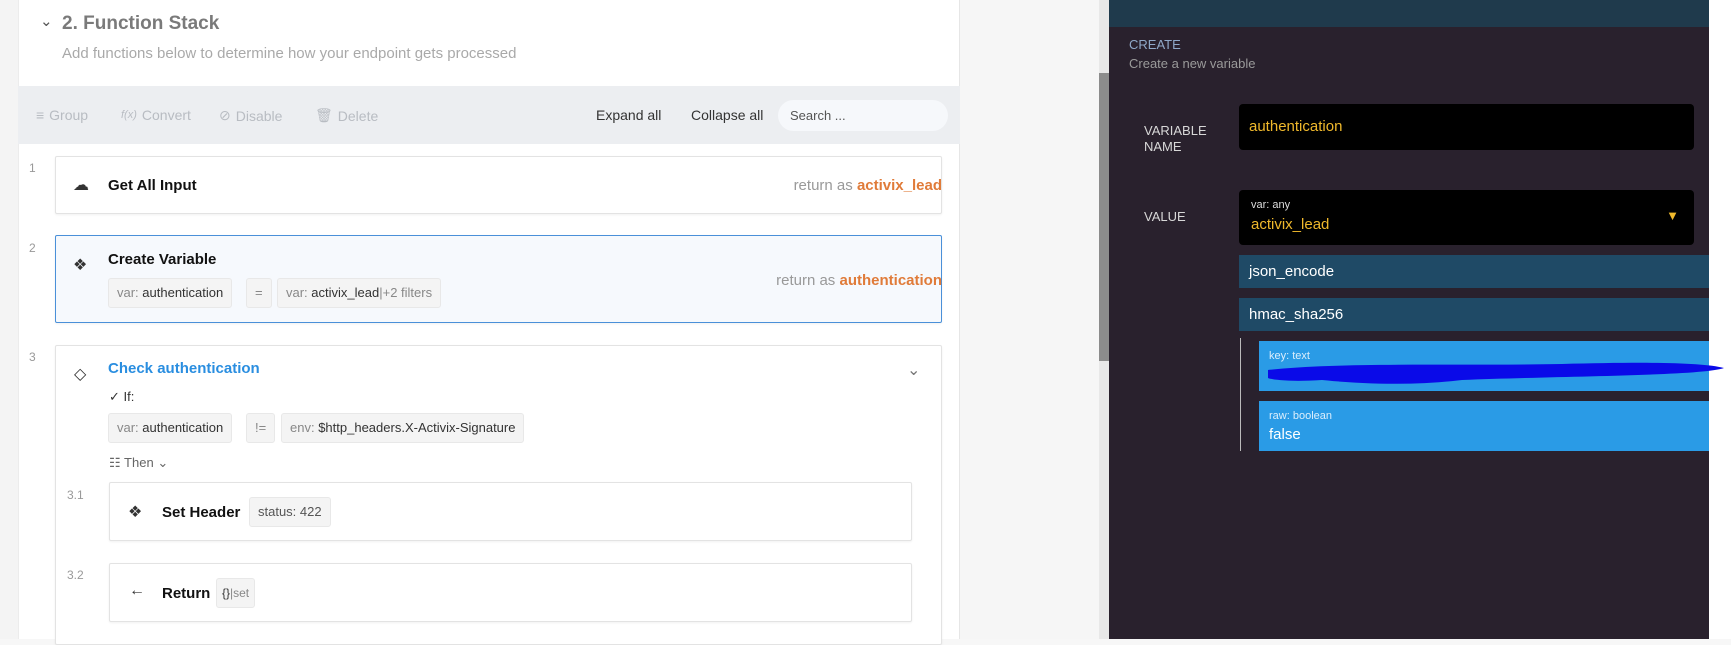 The image size is (1731, 645). What do you see at coordinates (358, 115) in the screenshot?
I see `delete-label: Delete` at bounding box center [358, 115].